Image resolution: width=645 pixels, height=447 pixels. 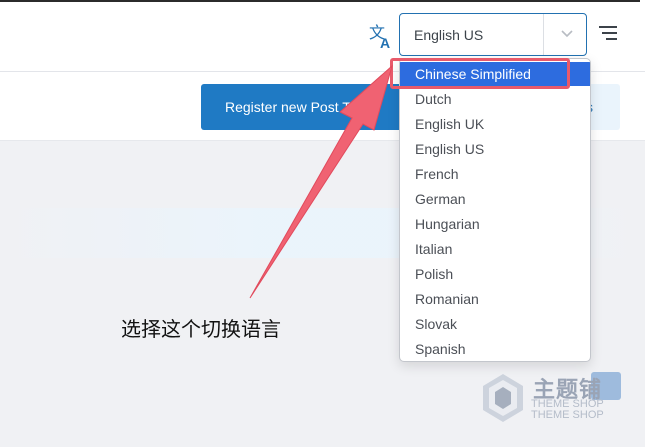 What do you see at coordinates (495, 149) in the screenshot?
I see `language-option: English US` at bounding box center [495, 149].